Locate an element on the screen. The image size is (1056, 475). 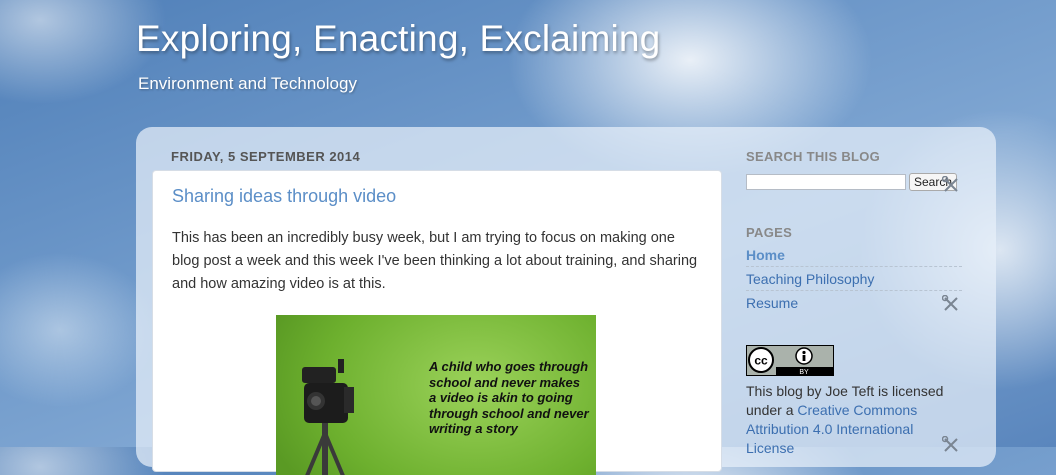
by-badge-text: BY is located at coordinates (804, 372).